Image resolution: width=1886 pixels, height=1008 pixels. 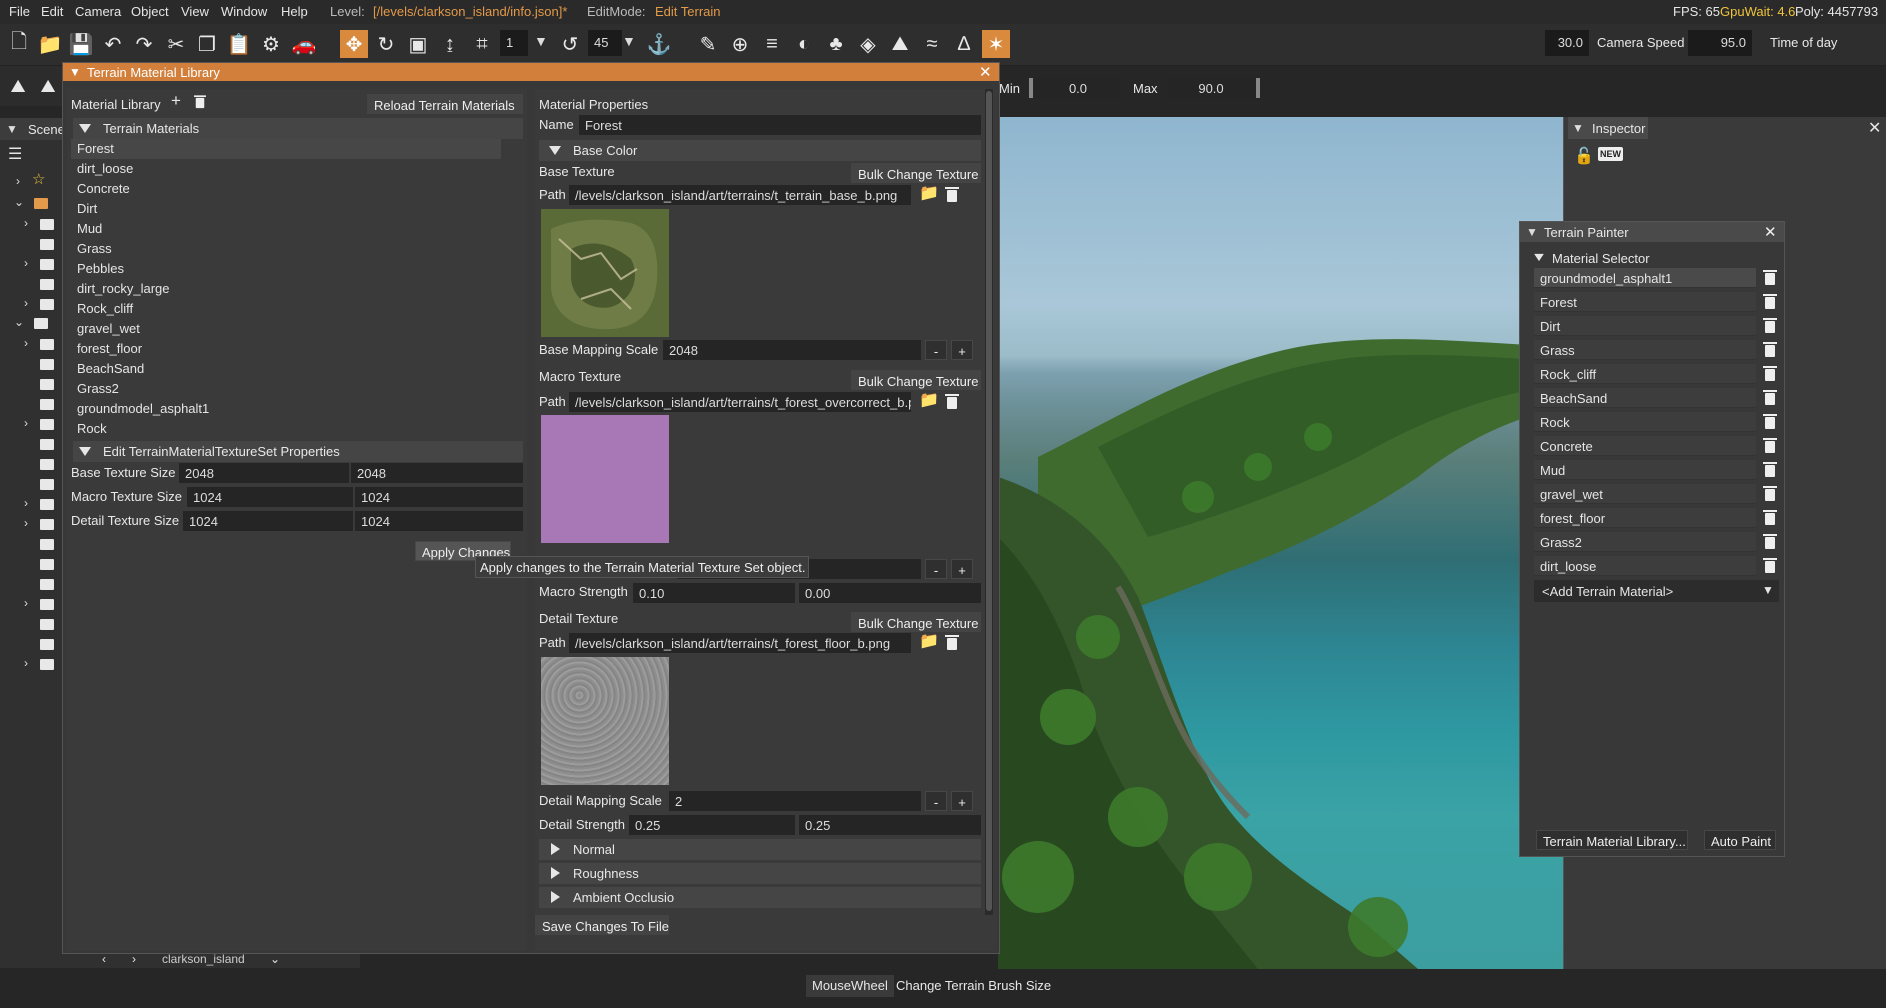 What do you see at coordinates (916, 173) in the screenshot?
I see `bulk-change-base-texture-button: Bulk Change Texture` at bounding box center [916, 173].